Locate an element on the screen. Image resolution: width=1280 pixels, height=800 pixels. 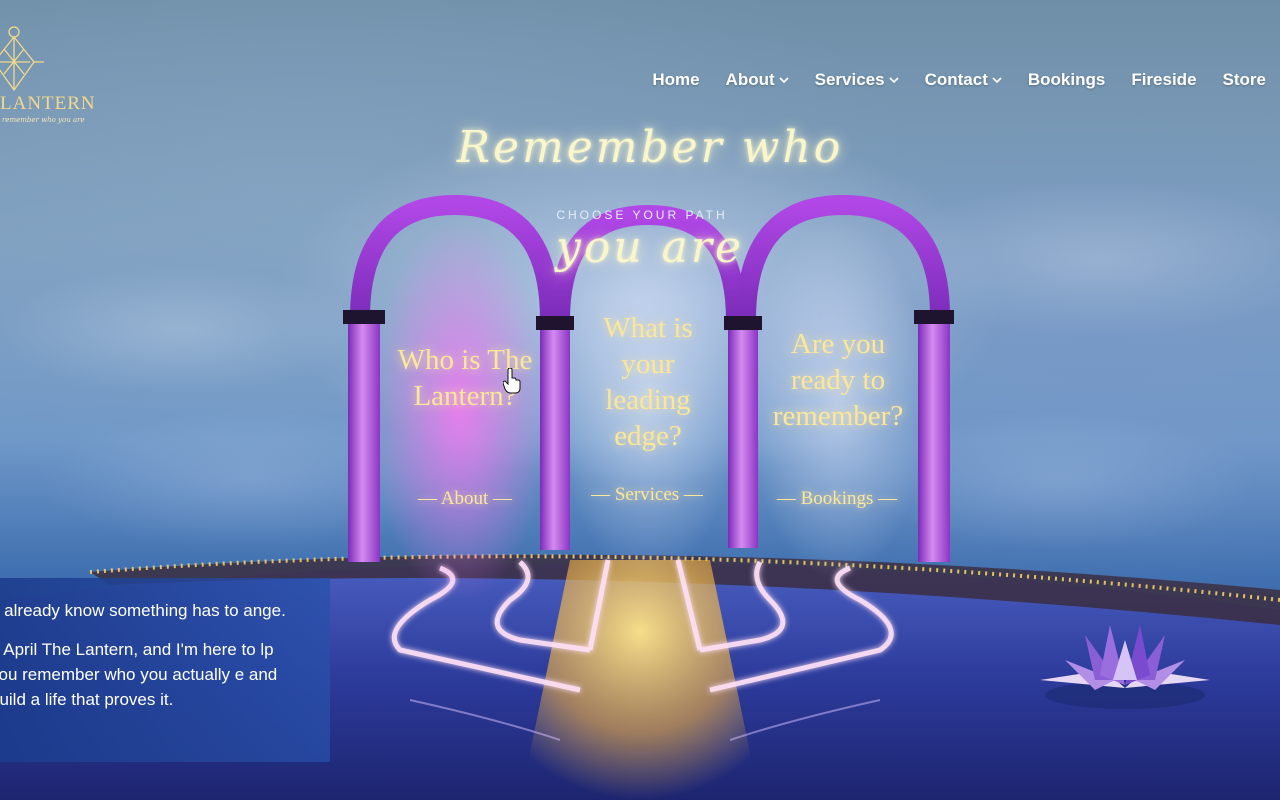
nav-label: Home is located at coordinates (676, 79).